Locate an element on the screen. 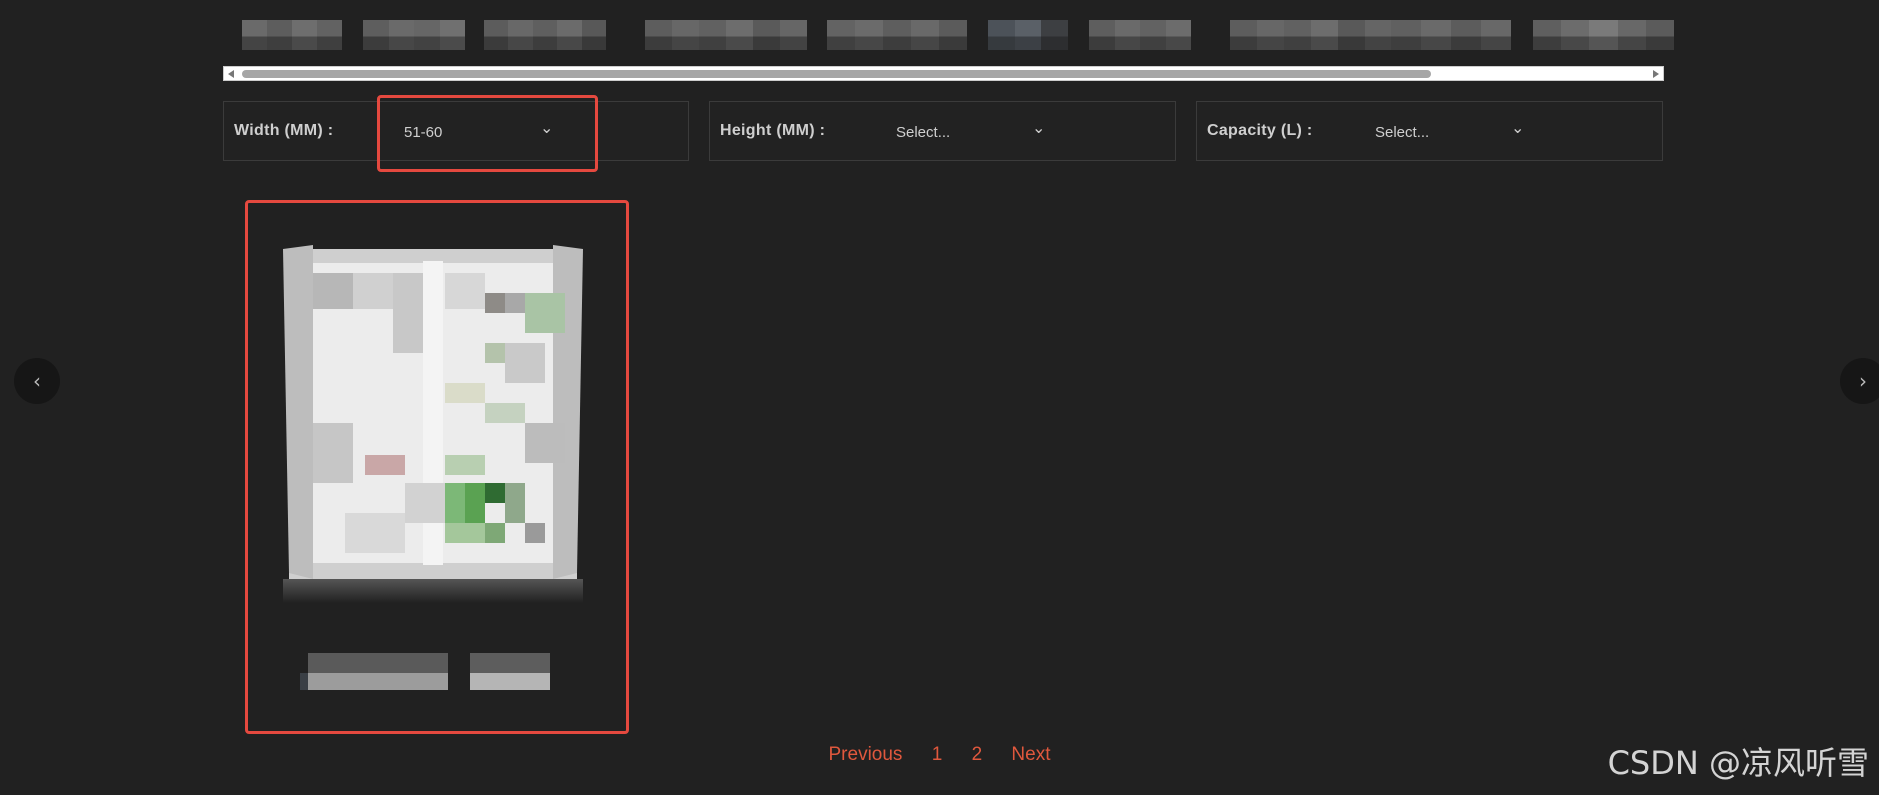 This screenshot has width=1879, height=795. height-filter-label: Height (MM) : is located at coordinates (773, 130).